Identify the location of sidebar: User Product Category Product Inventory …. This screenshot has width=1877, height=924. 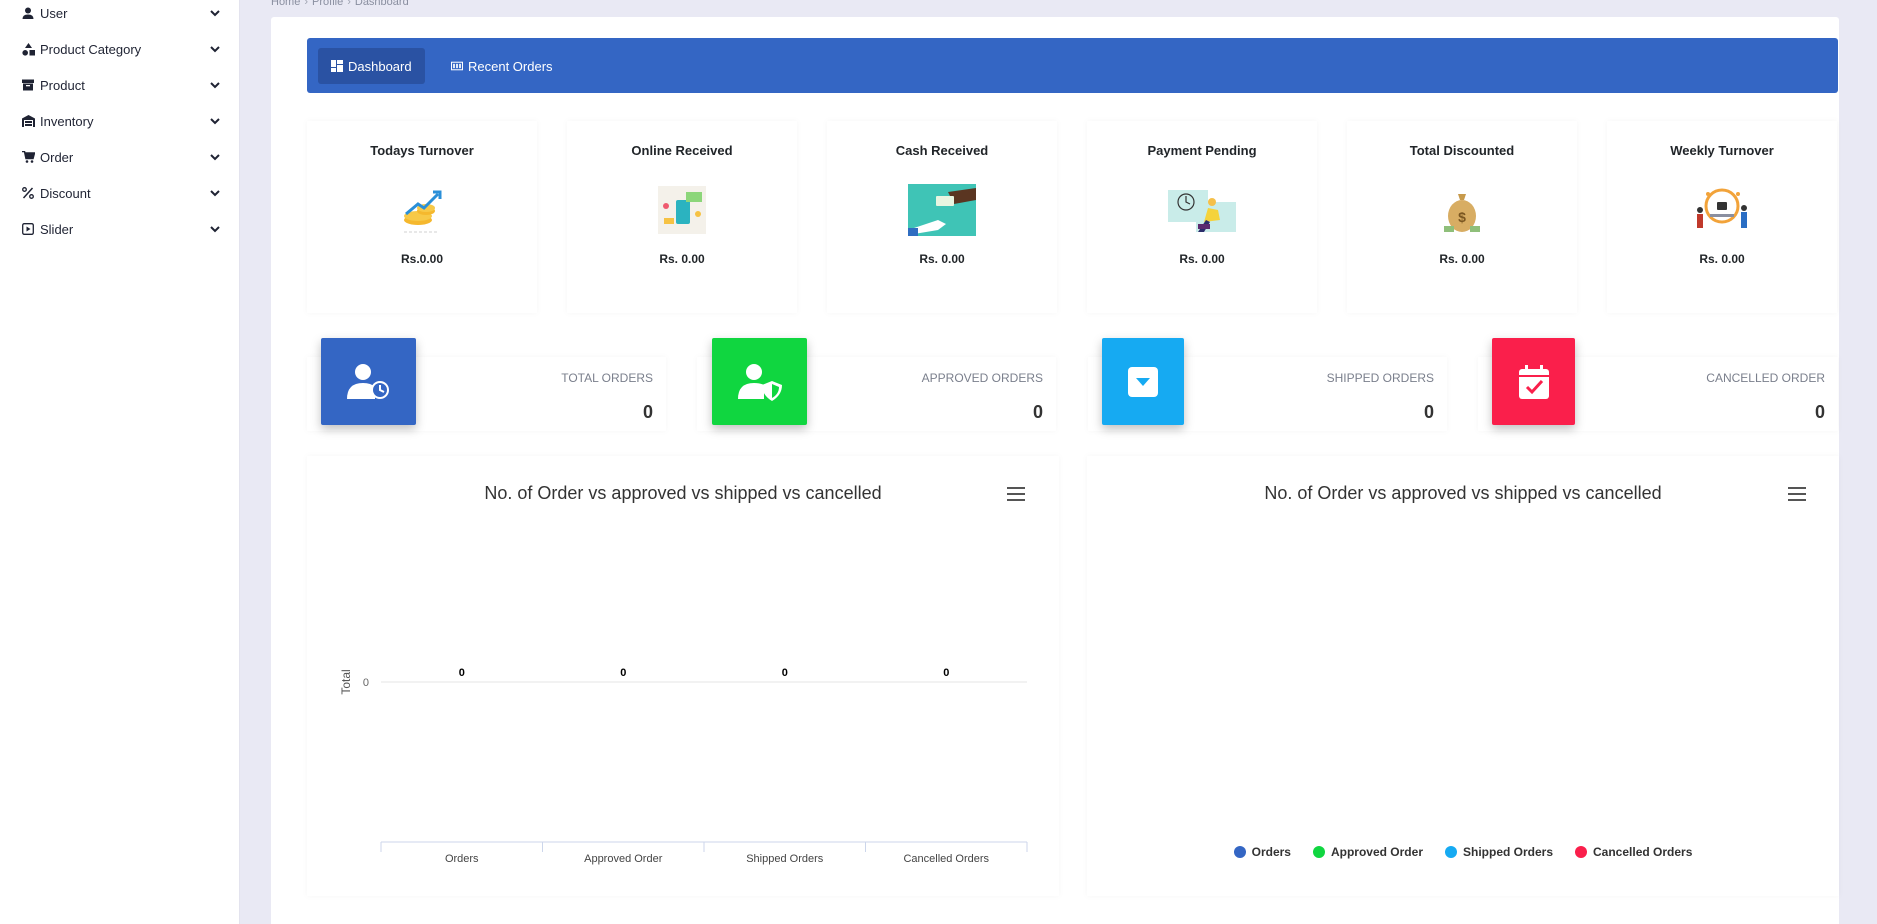
(120, 462).